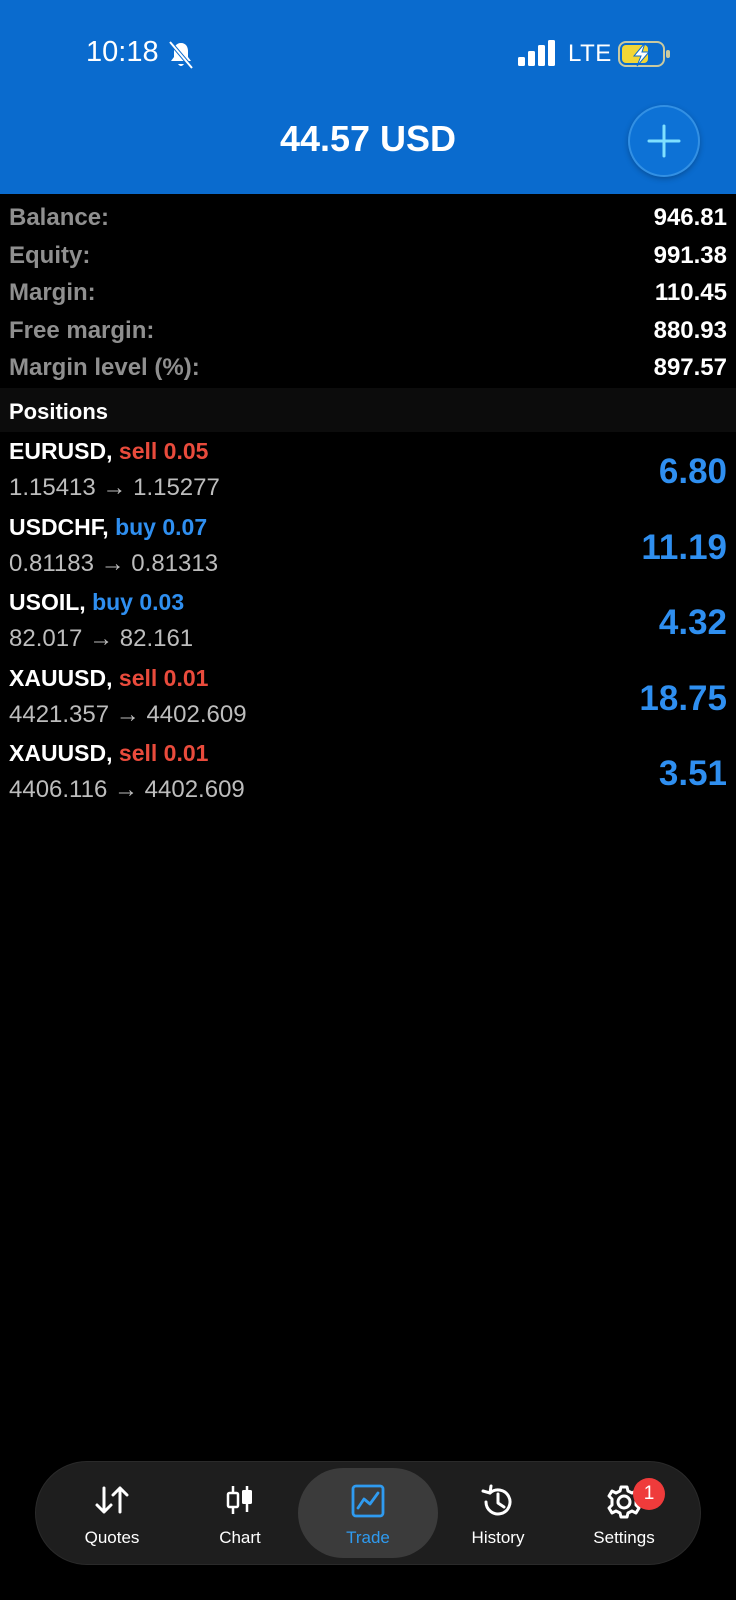 Image resolution: width=736 pixels, height=1600 pixels. I want to click on position-profit: 18.75, so click(683, 698).